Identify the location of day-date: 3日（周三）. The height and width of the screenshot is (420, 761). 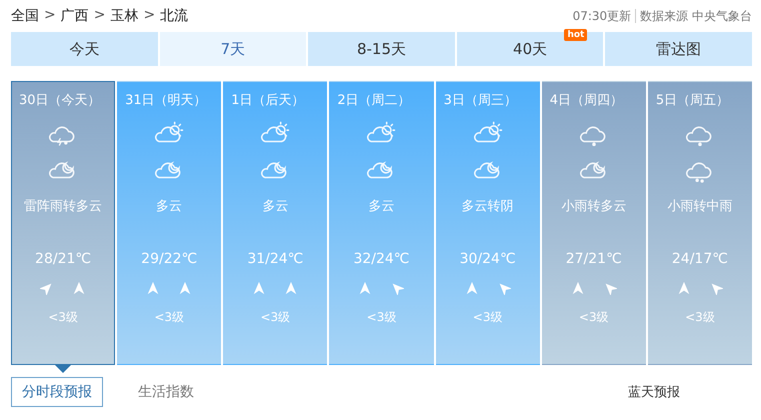
(480, 100).